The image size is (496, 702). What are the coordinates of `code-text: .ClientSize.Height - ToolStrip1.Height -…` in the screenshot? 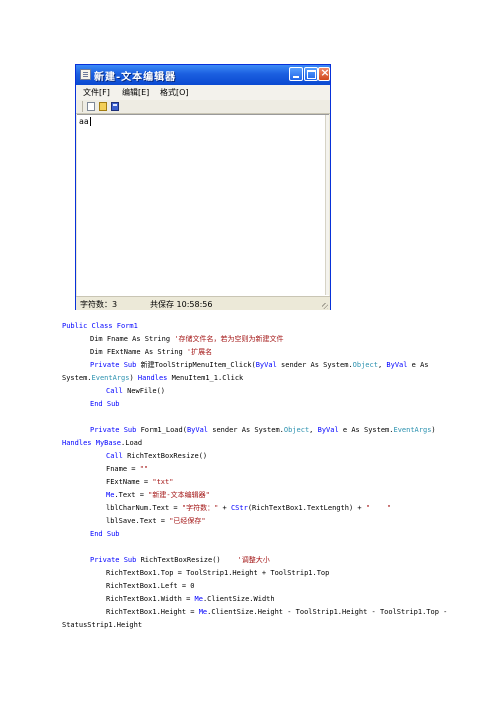 It's located at (327, 612).